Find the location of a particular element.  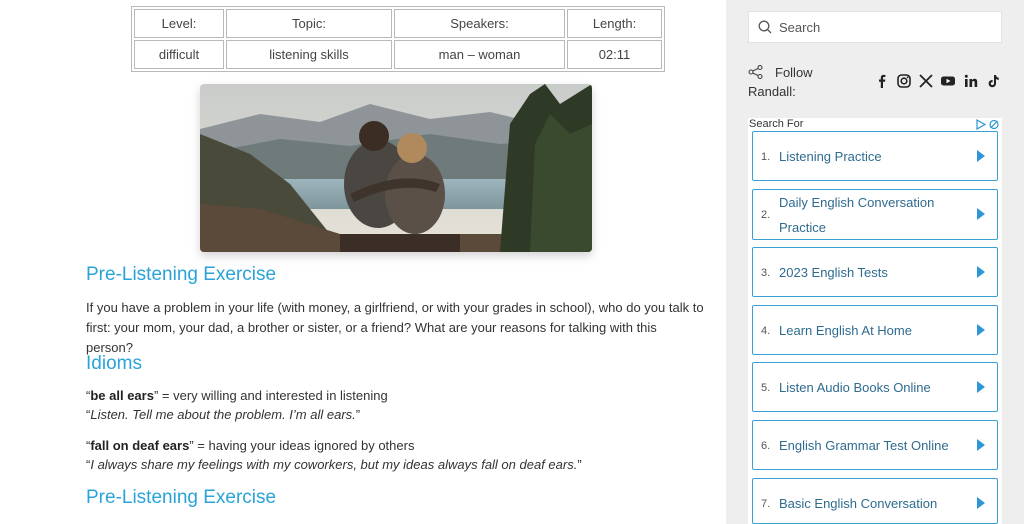

search-for-label: Search For is located at coordinates (776, 124).